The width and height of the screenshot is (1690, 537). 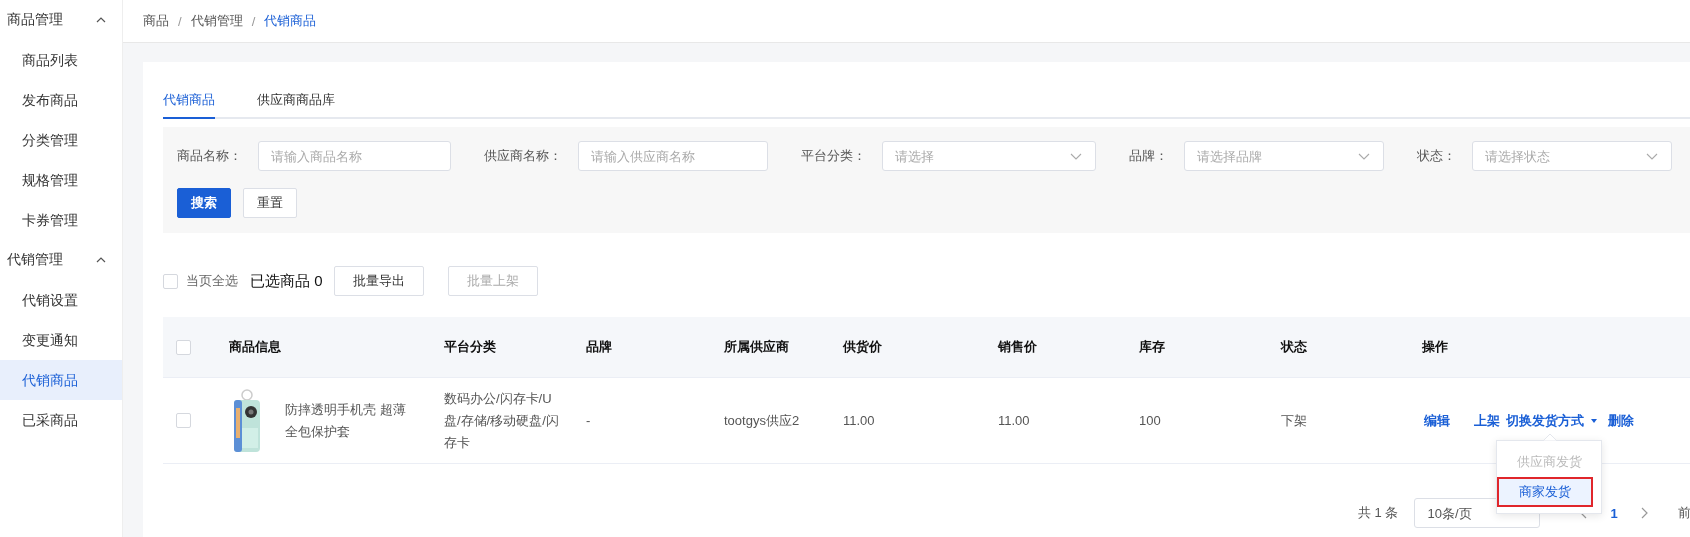 What do you see at coordinates (61, 420) in the screenshot?
I see `sidebar-item: 已采商品` at bounding box center [61, 420].